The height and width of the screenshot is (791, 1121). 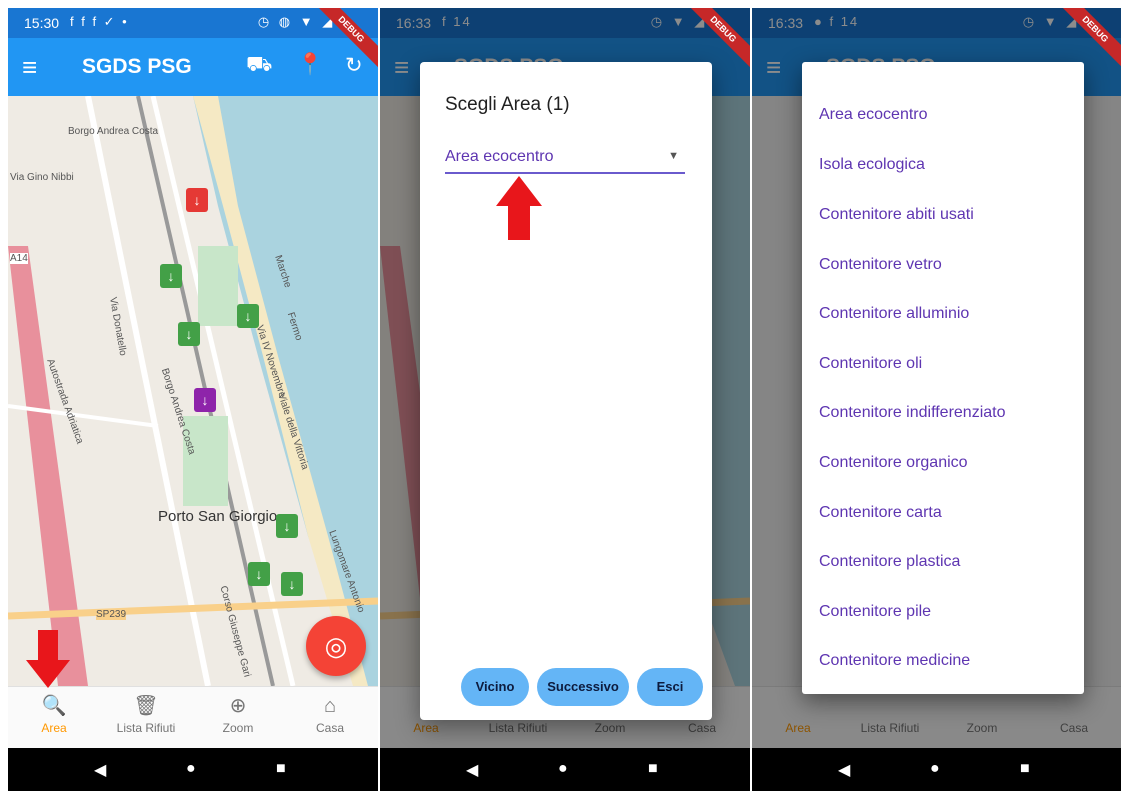 What do you see at coordinates (42, 23) in the screenshot?
I see `status-time: 15:30` at bounding box center [42, 23].